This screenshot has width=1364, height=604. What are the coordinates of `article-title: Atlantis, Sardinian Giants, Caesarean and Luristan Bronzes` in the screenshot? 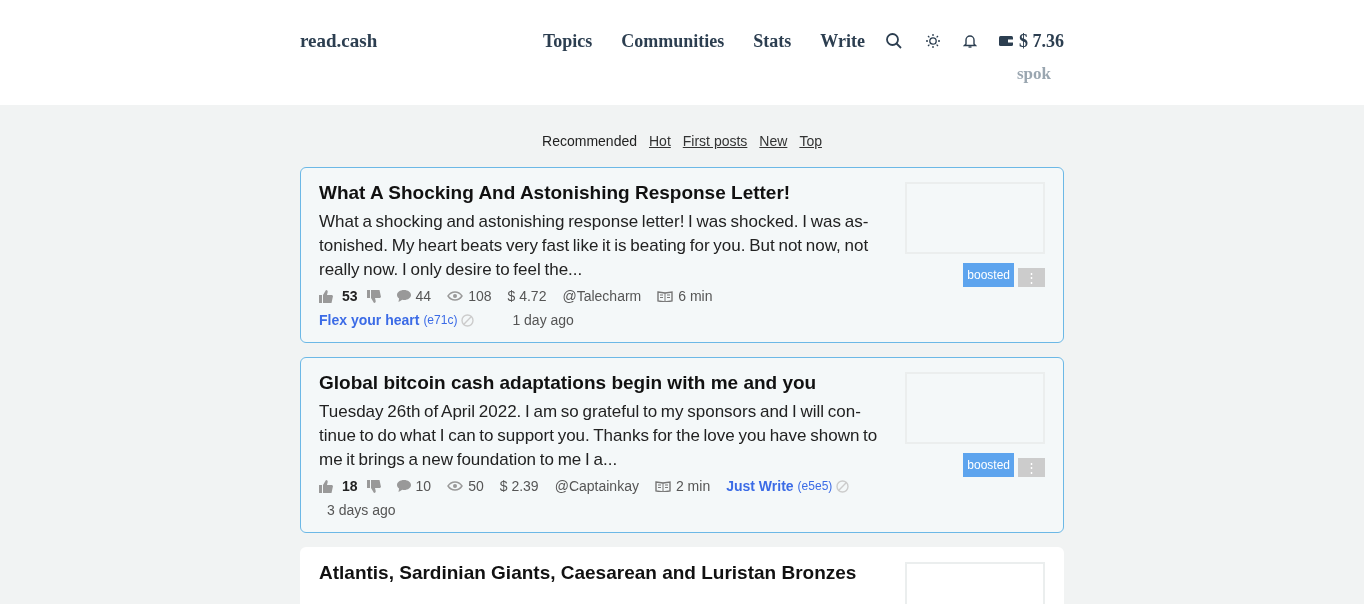 It's located at (607, 573).